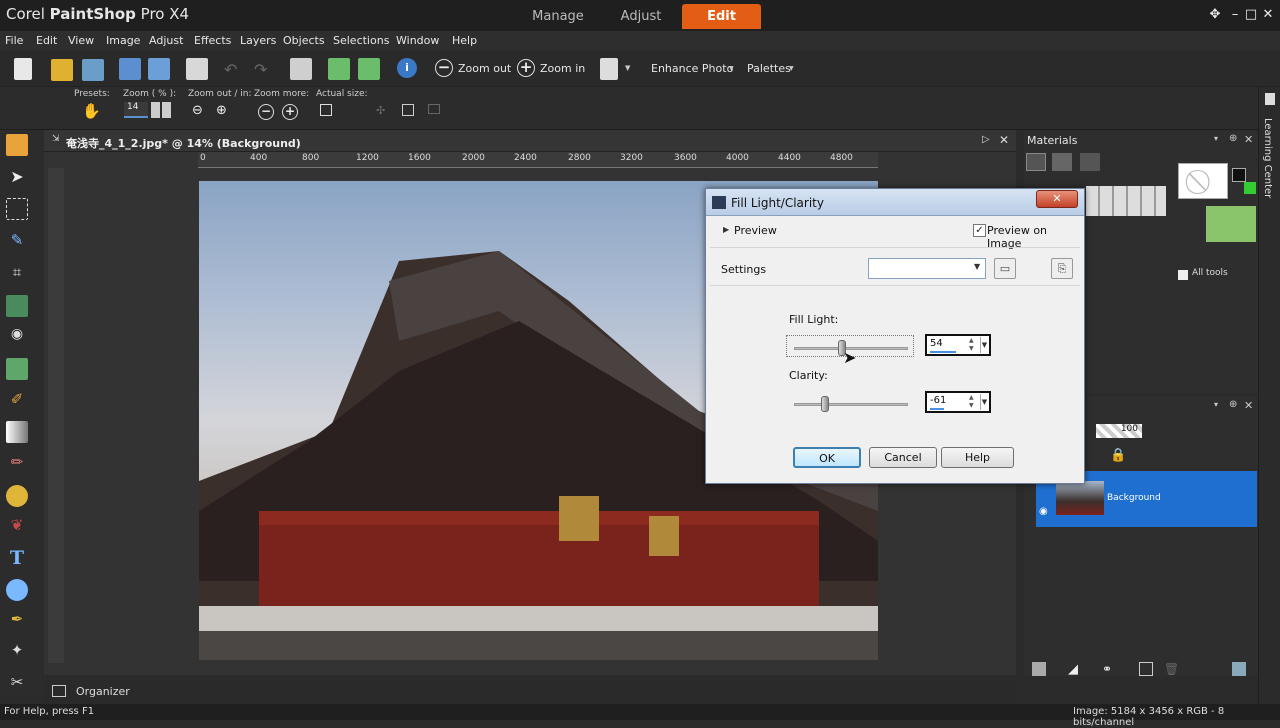 The width and height of the screenshot is (1280, 728). Describe the element at coordinates (1036, 162) in the screenshot. I see `frame-tab` at that location.